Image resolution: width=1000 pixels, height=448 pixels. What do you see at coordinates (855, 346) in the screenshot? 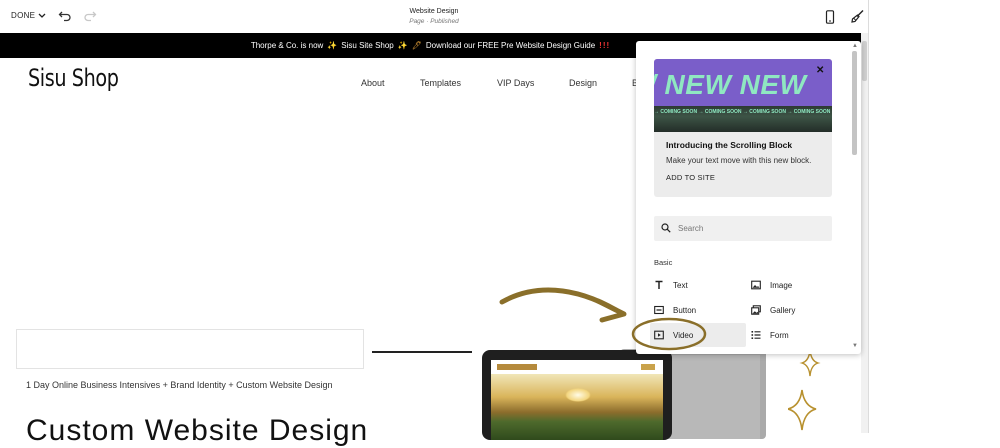
I see `scroll-down-icon: ▼` at bounding box center [855, 346].